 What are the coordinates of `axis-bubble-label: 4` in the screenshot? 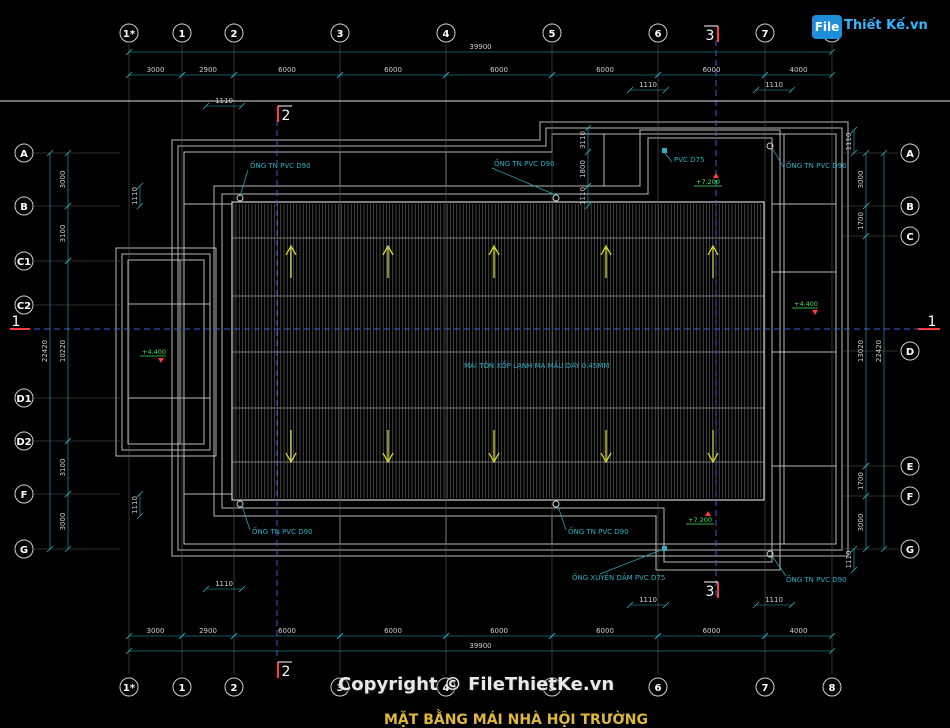 It's located at (446, 34).